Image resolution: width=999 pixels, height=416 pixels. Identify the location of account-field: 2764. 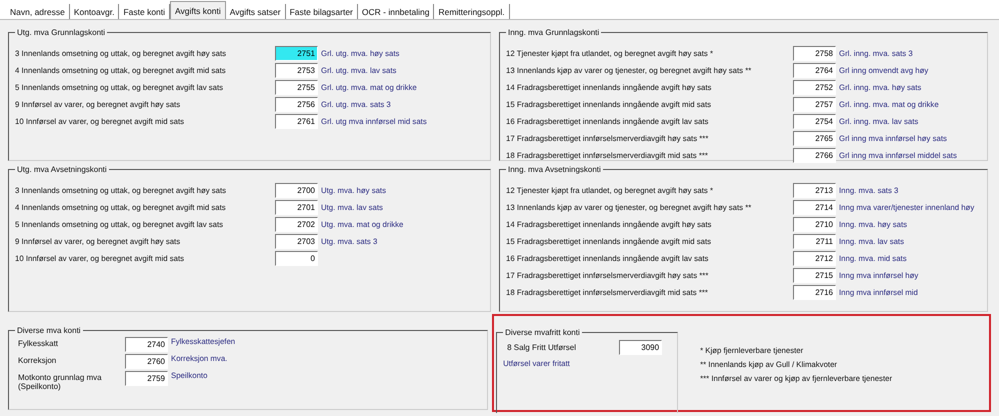
(814, 70).